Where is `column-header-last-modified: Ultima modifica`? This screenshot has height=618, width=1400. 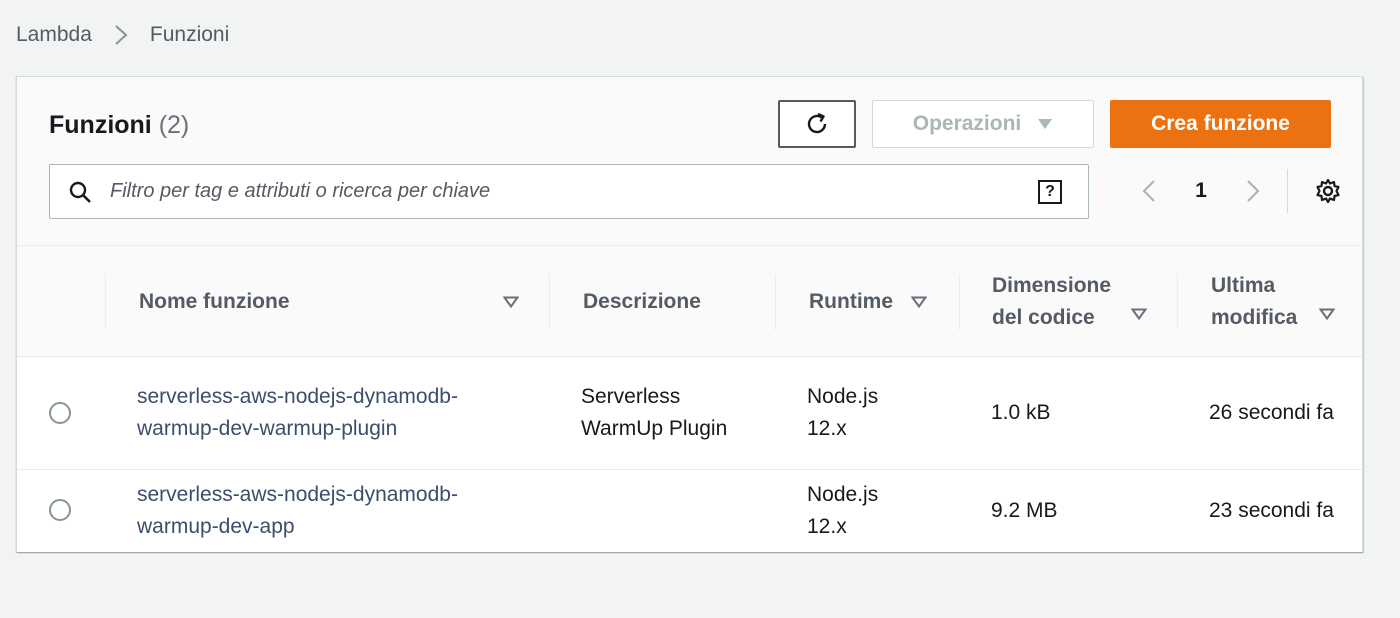
column-header-last-modified: Ultima modifica is located at coordinates (1273, 302).